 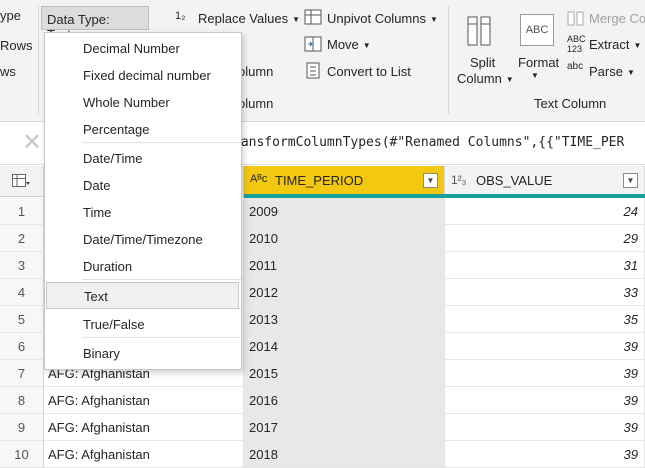 What do you see at coordinates (143, 266) in the screenshot?
I see `menu-item-duration: Duration` at bounding box center [143, 266].